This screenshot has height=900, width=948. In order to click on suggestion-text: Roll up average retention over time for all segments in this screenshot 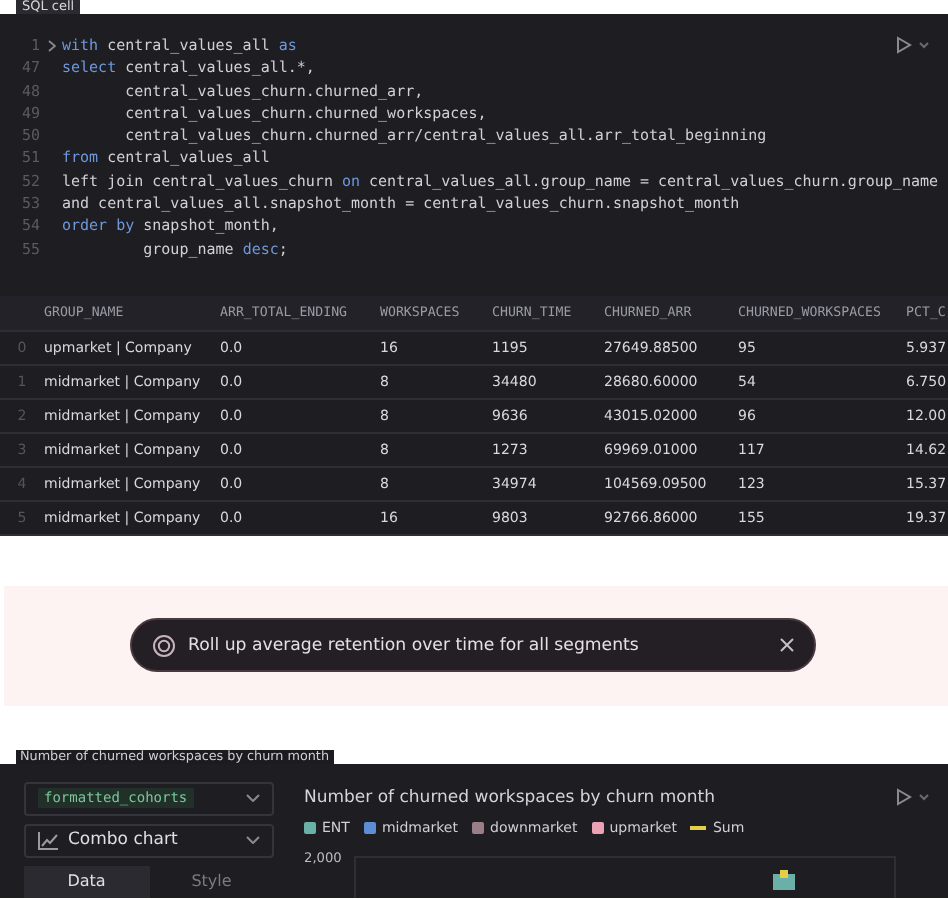, I will do `click(414, 645)`.